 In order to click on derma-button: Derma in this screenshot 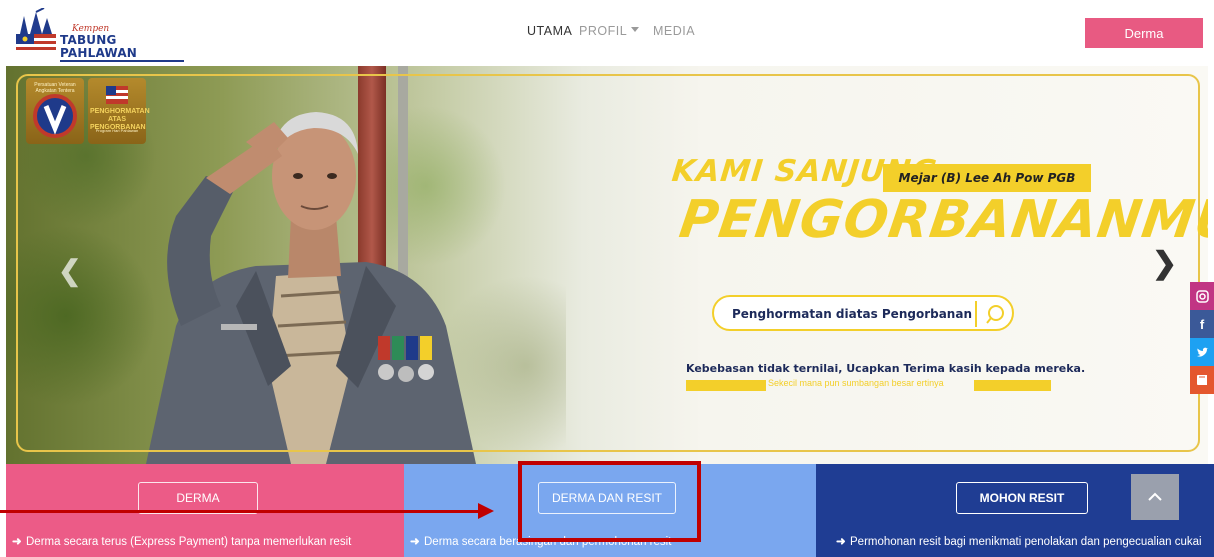, I will do `click(1144, 33)`.